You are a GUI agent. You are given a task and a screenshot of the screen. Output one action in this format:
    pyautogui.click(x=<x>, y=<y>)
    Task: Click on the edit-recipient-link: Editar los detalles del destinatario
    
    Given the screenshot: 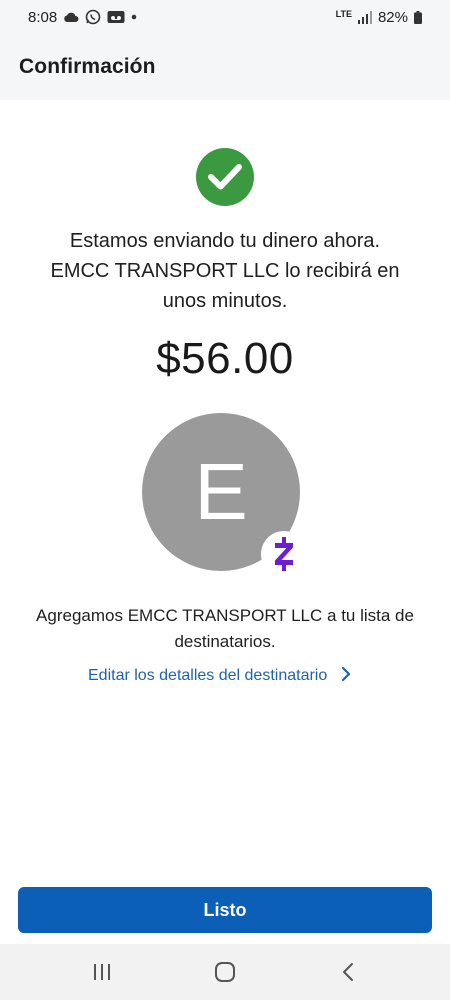 What is the action you would take?
    pyautogui.click(x=219, y=676)
    